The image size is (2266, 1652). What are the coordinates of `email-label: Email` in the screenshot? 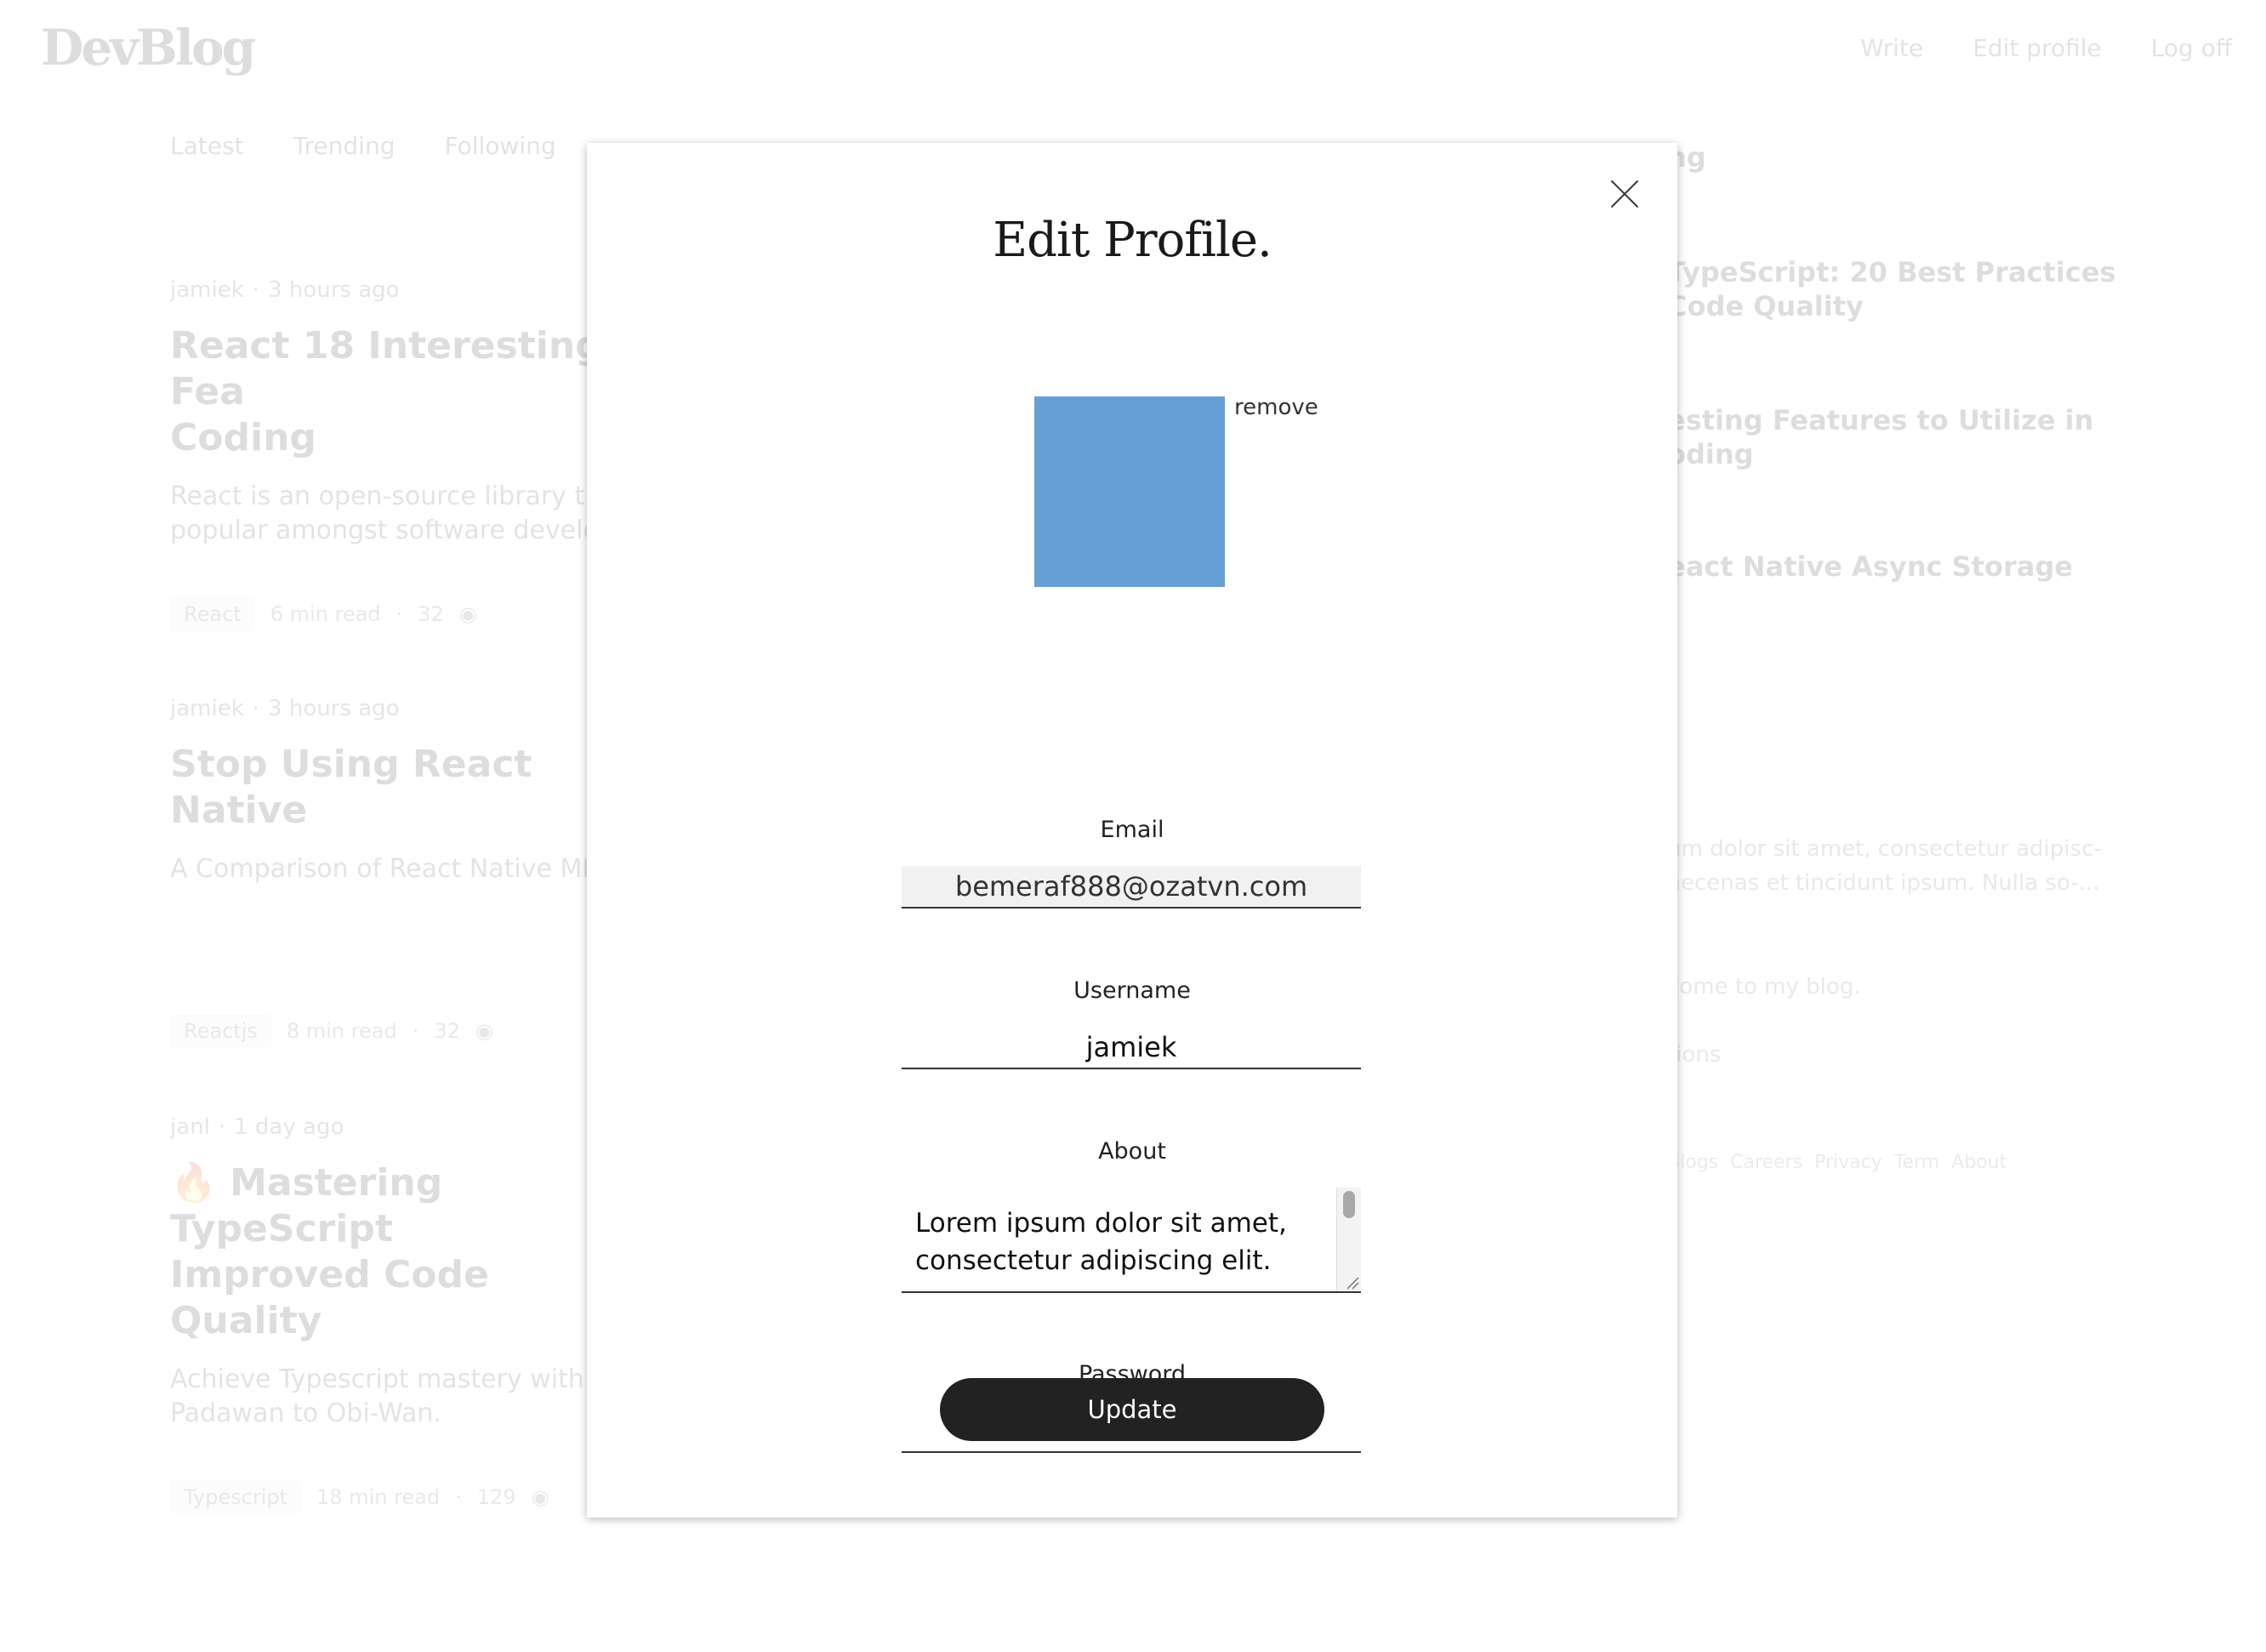 It's located at (1132, 830).